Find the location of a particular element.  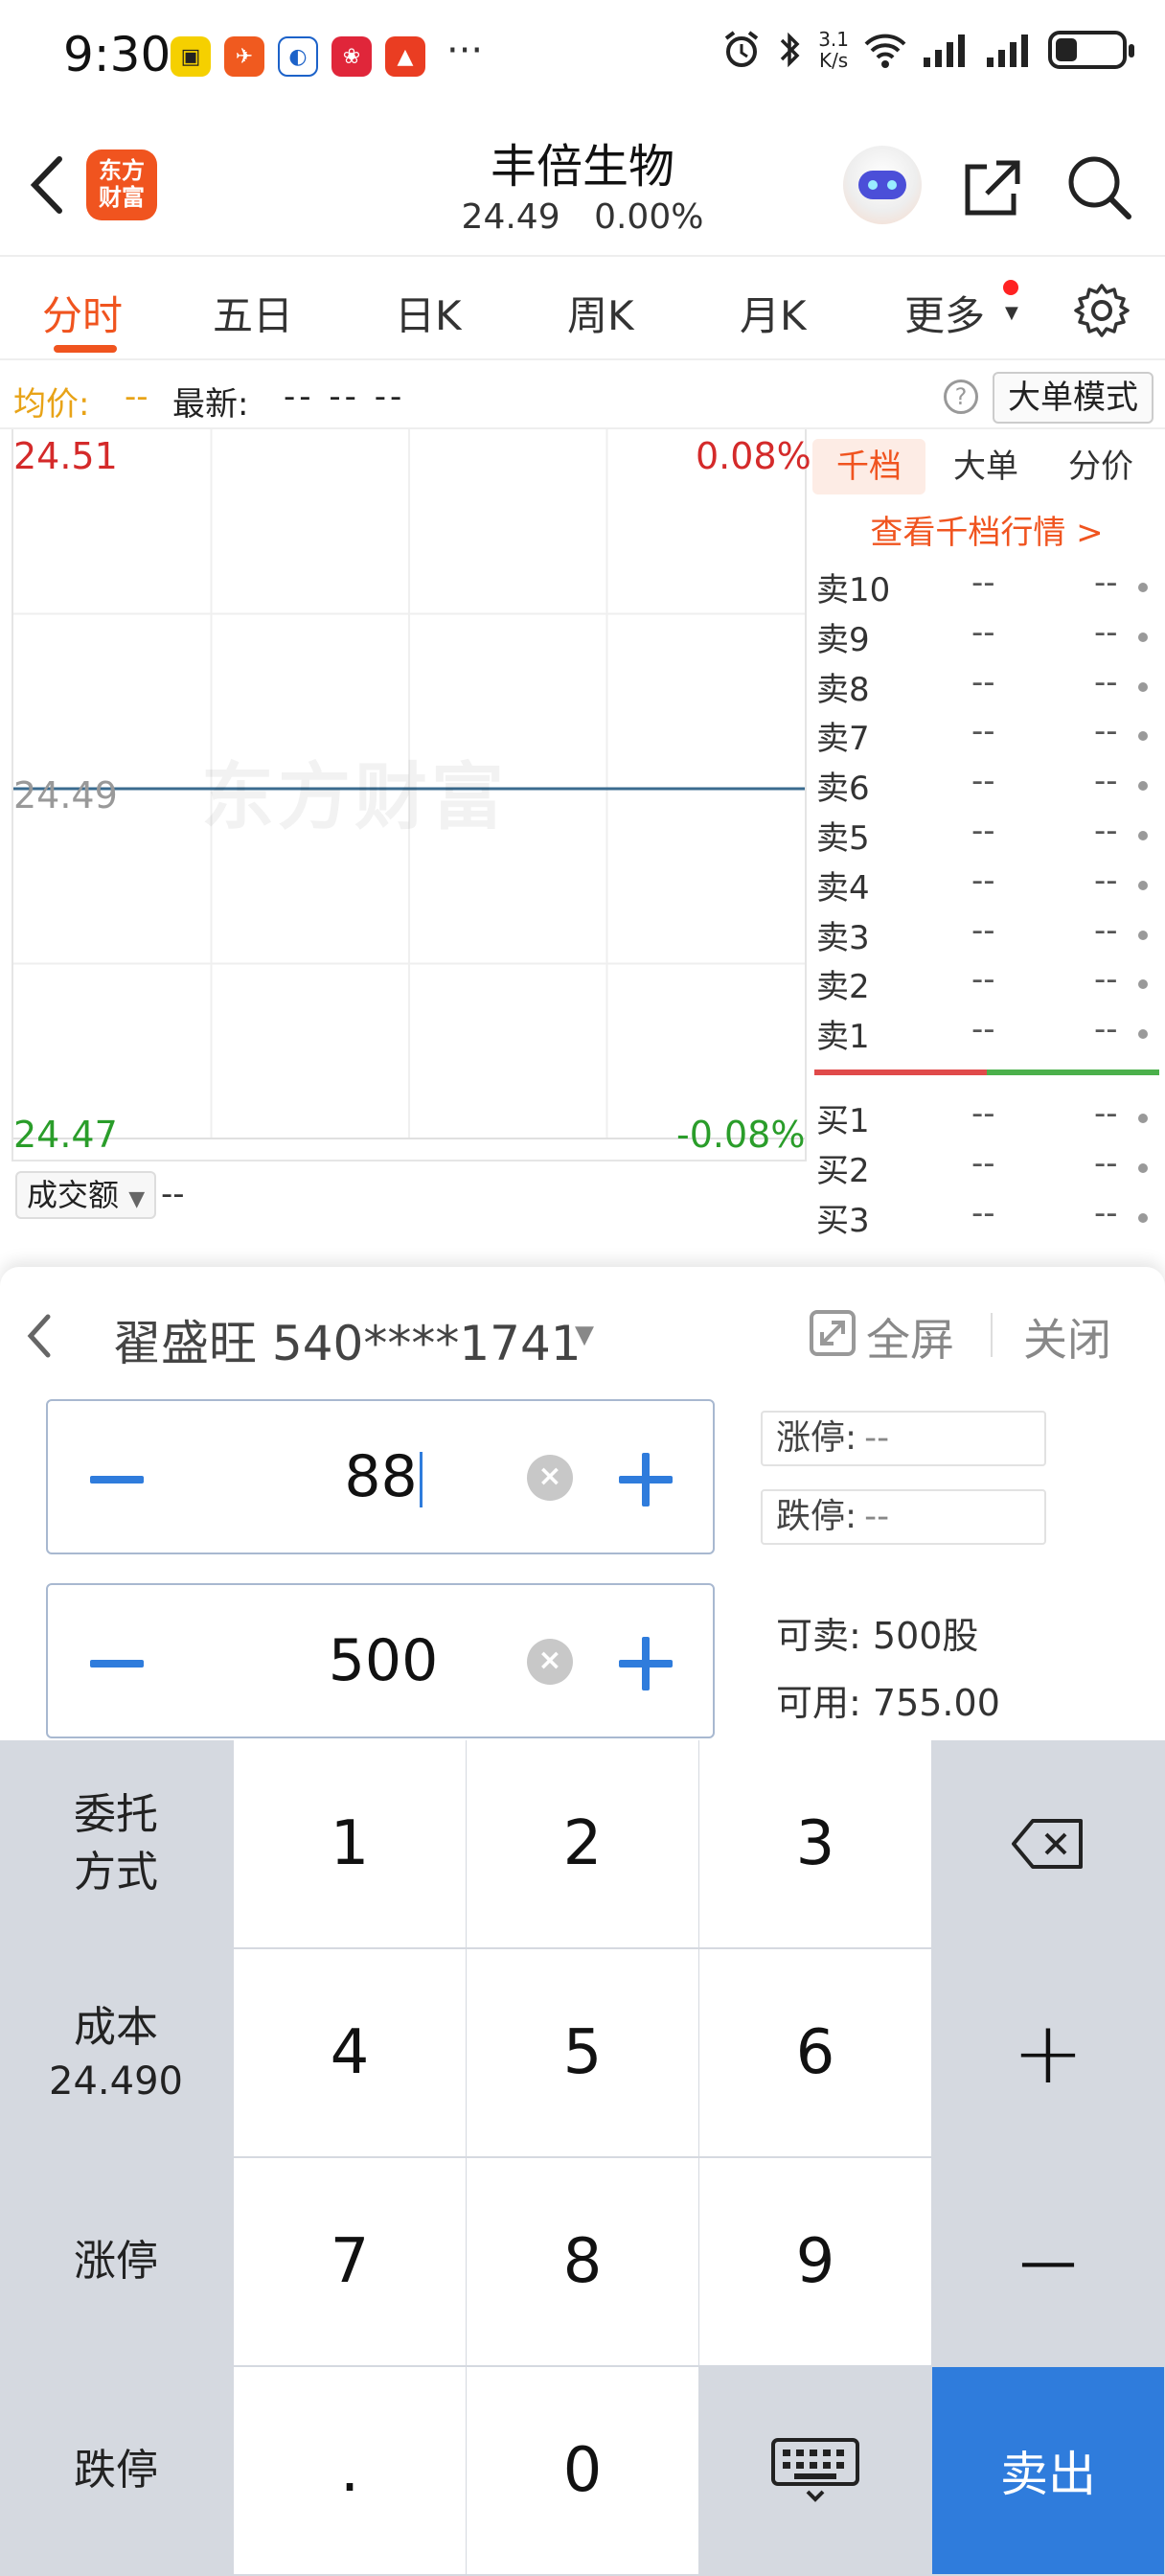

sell-level-row: 卖9 -- -- is located at coordinates (989, 638).